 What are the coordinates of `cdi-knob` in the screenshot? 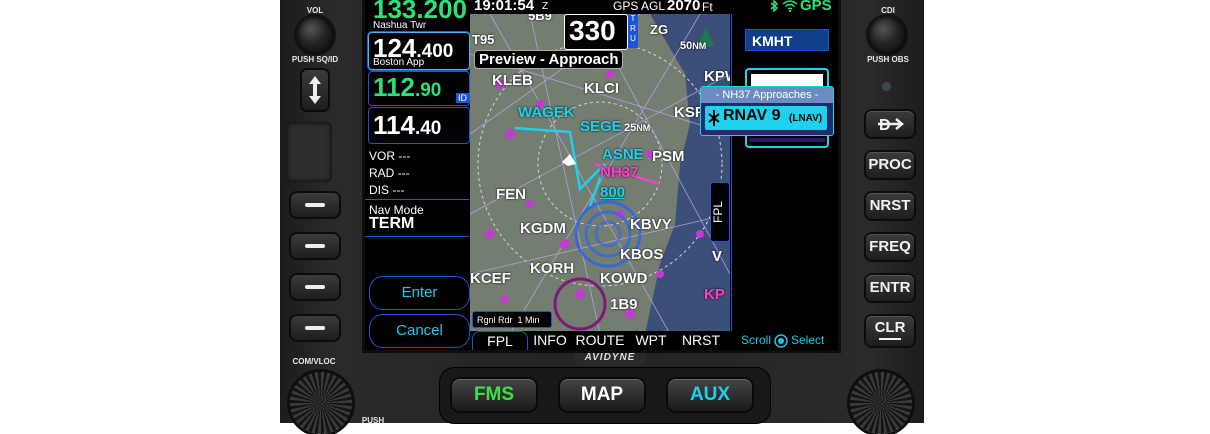 It's located at (887, 35).